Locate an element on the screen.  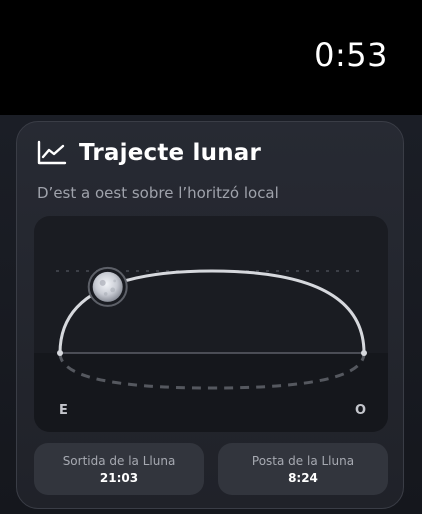
rise-point is located at coordinates (60, 353).